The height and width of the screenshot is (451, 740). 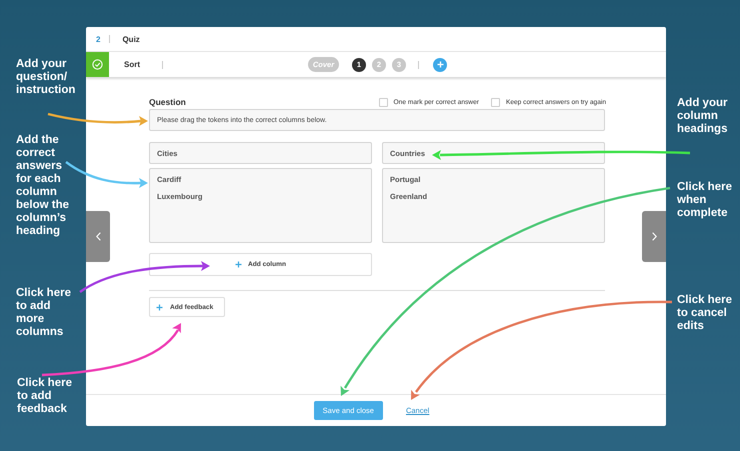 What do you see at coordinates (98, 39) in the screenshot?
I see `item-number: 2` at bounding box center [98, 39].